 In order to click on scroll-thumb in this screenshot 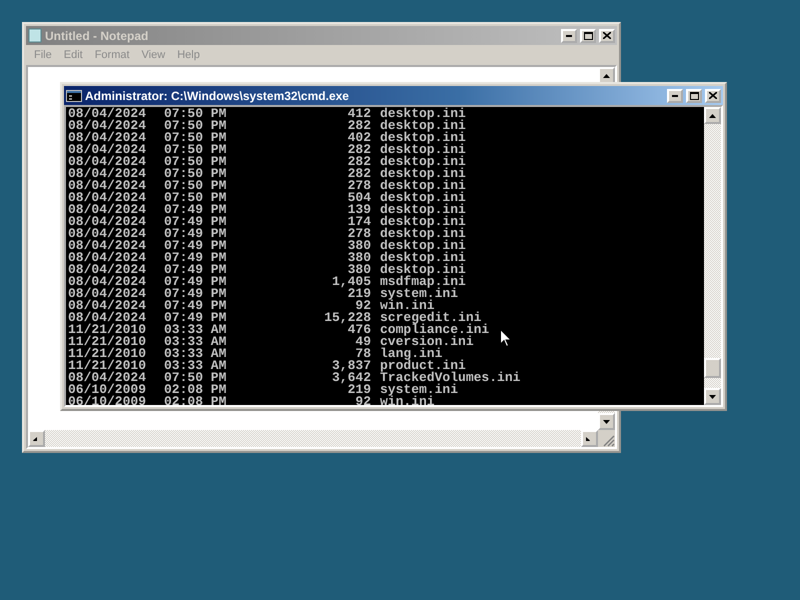, I will do `click(712, 368)`.